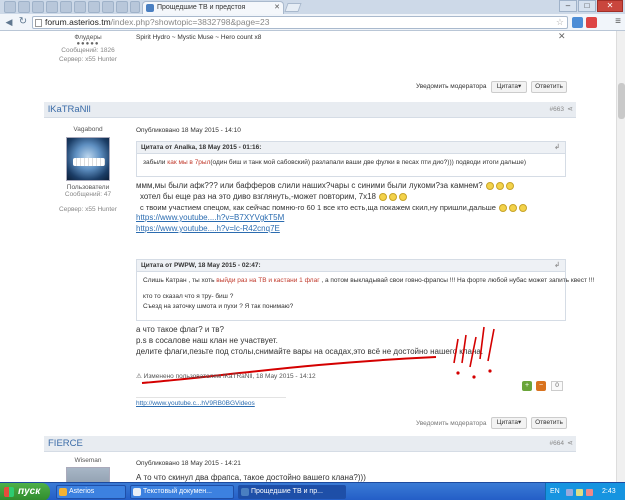  Describe the element at coordinates (351, 148) in the screenshot. I see `quote-header: Цитата от Analka, 18 May 2015 - 01:16: ↲` at that location.